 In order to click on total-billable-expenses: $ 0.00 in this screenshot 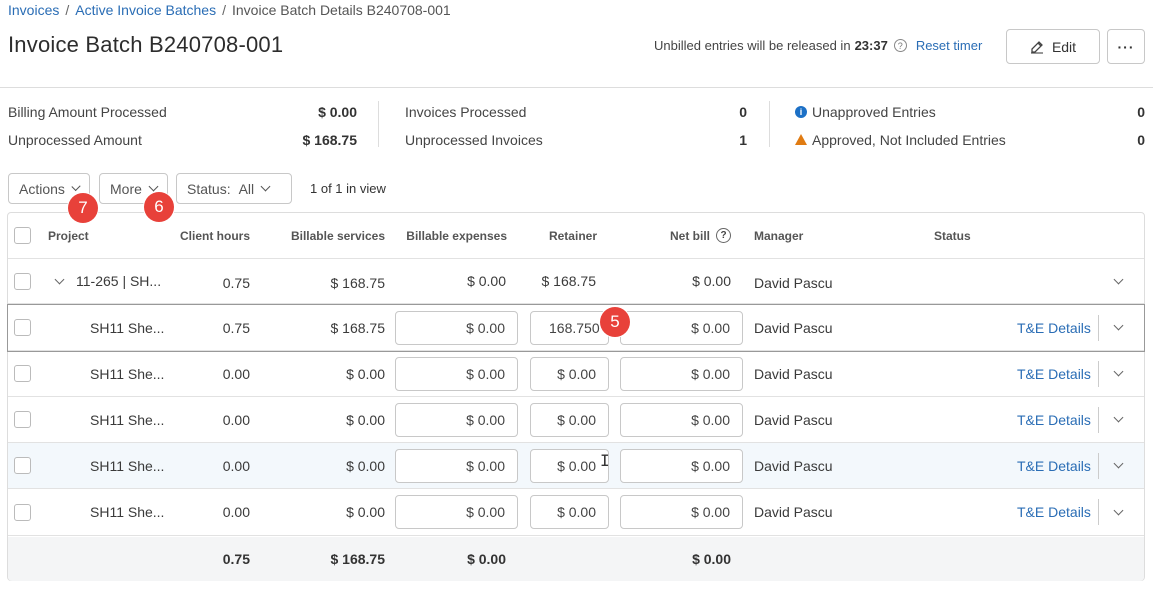, I will do `click(486, 559)`.